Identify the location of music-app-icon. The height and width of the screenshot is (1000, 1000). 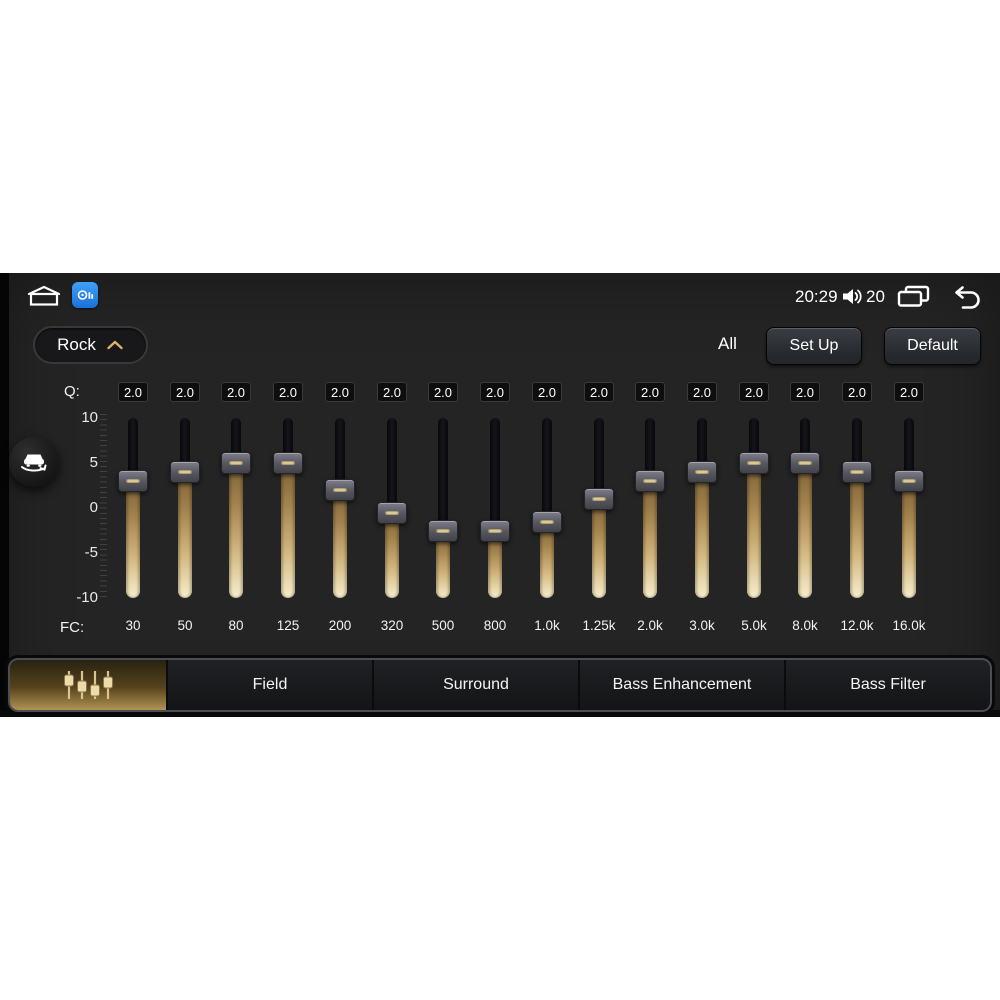
(85, 295).